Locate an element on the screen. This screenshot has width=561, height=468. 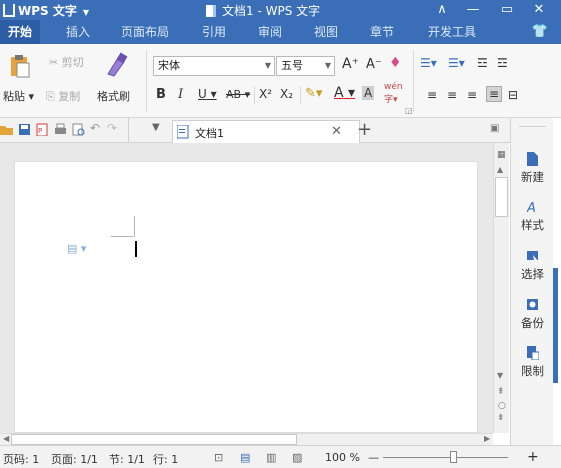
tab-view: 视图 is located at coordinates (326, 32).